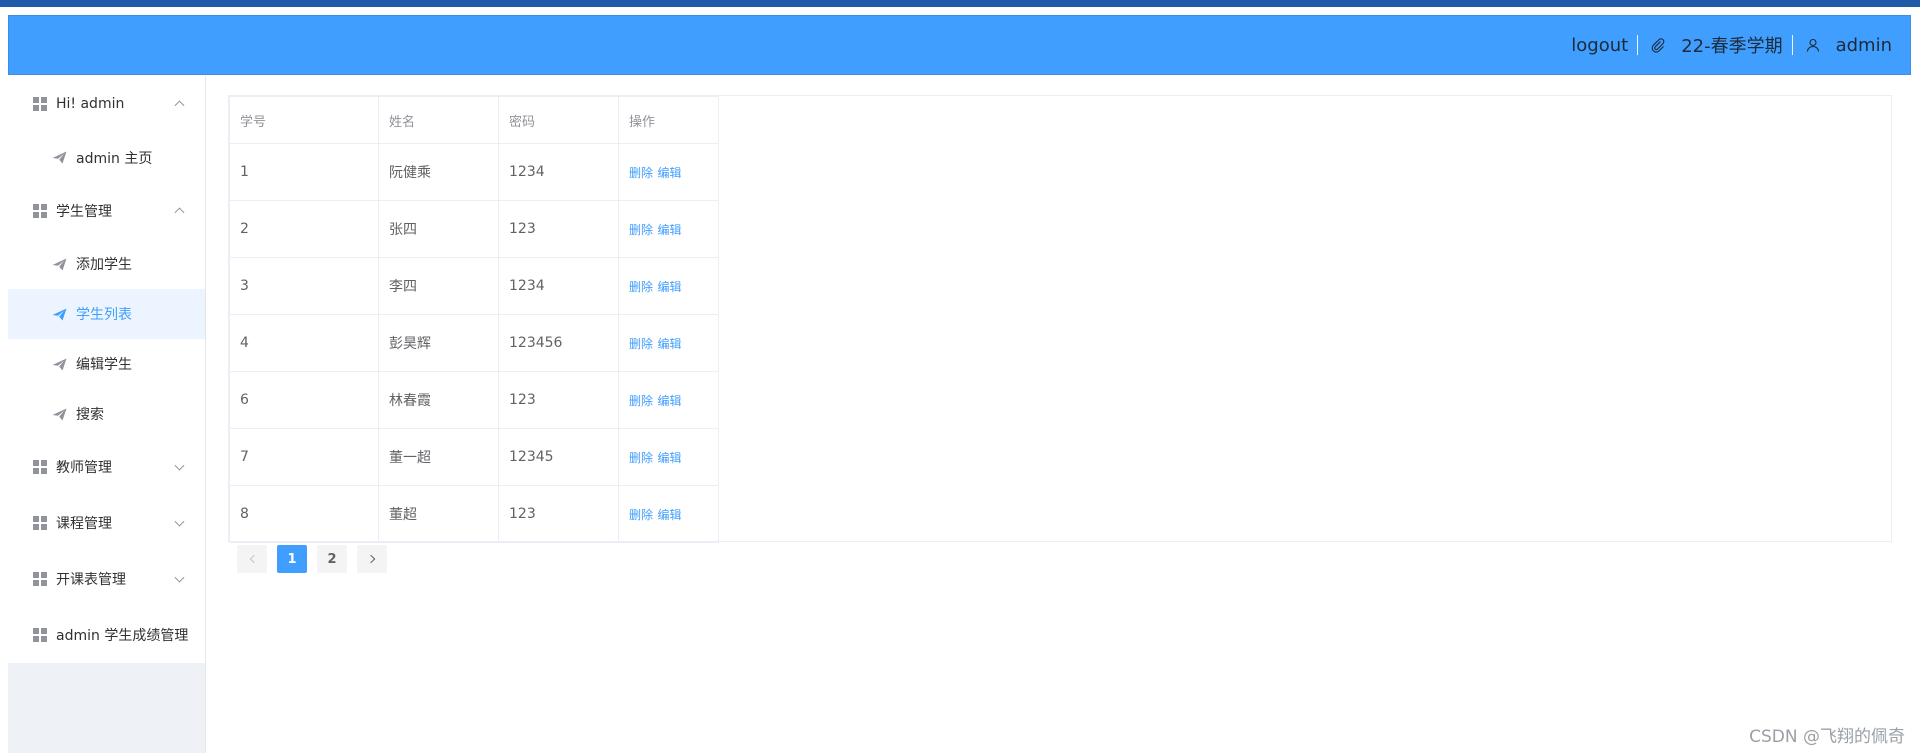 Image resolution: width=1920 pixels, height=753 pixels. I want to click on chevron-left-icon, so click(253, 559).